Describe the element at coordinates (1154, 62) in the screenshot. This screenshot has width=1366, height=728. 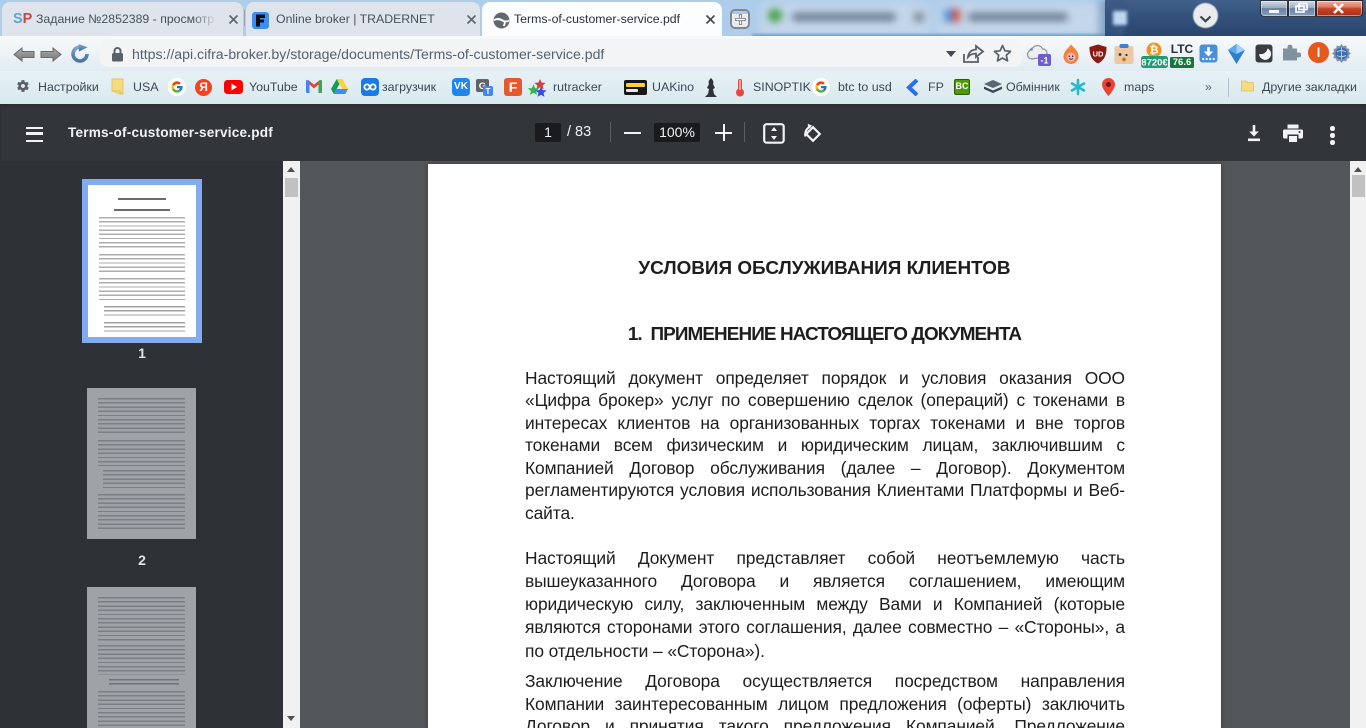
I see `svg-text: 8720€` at that location.